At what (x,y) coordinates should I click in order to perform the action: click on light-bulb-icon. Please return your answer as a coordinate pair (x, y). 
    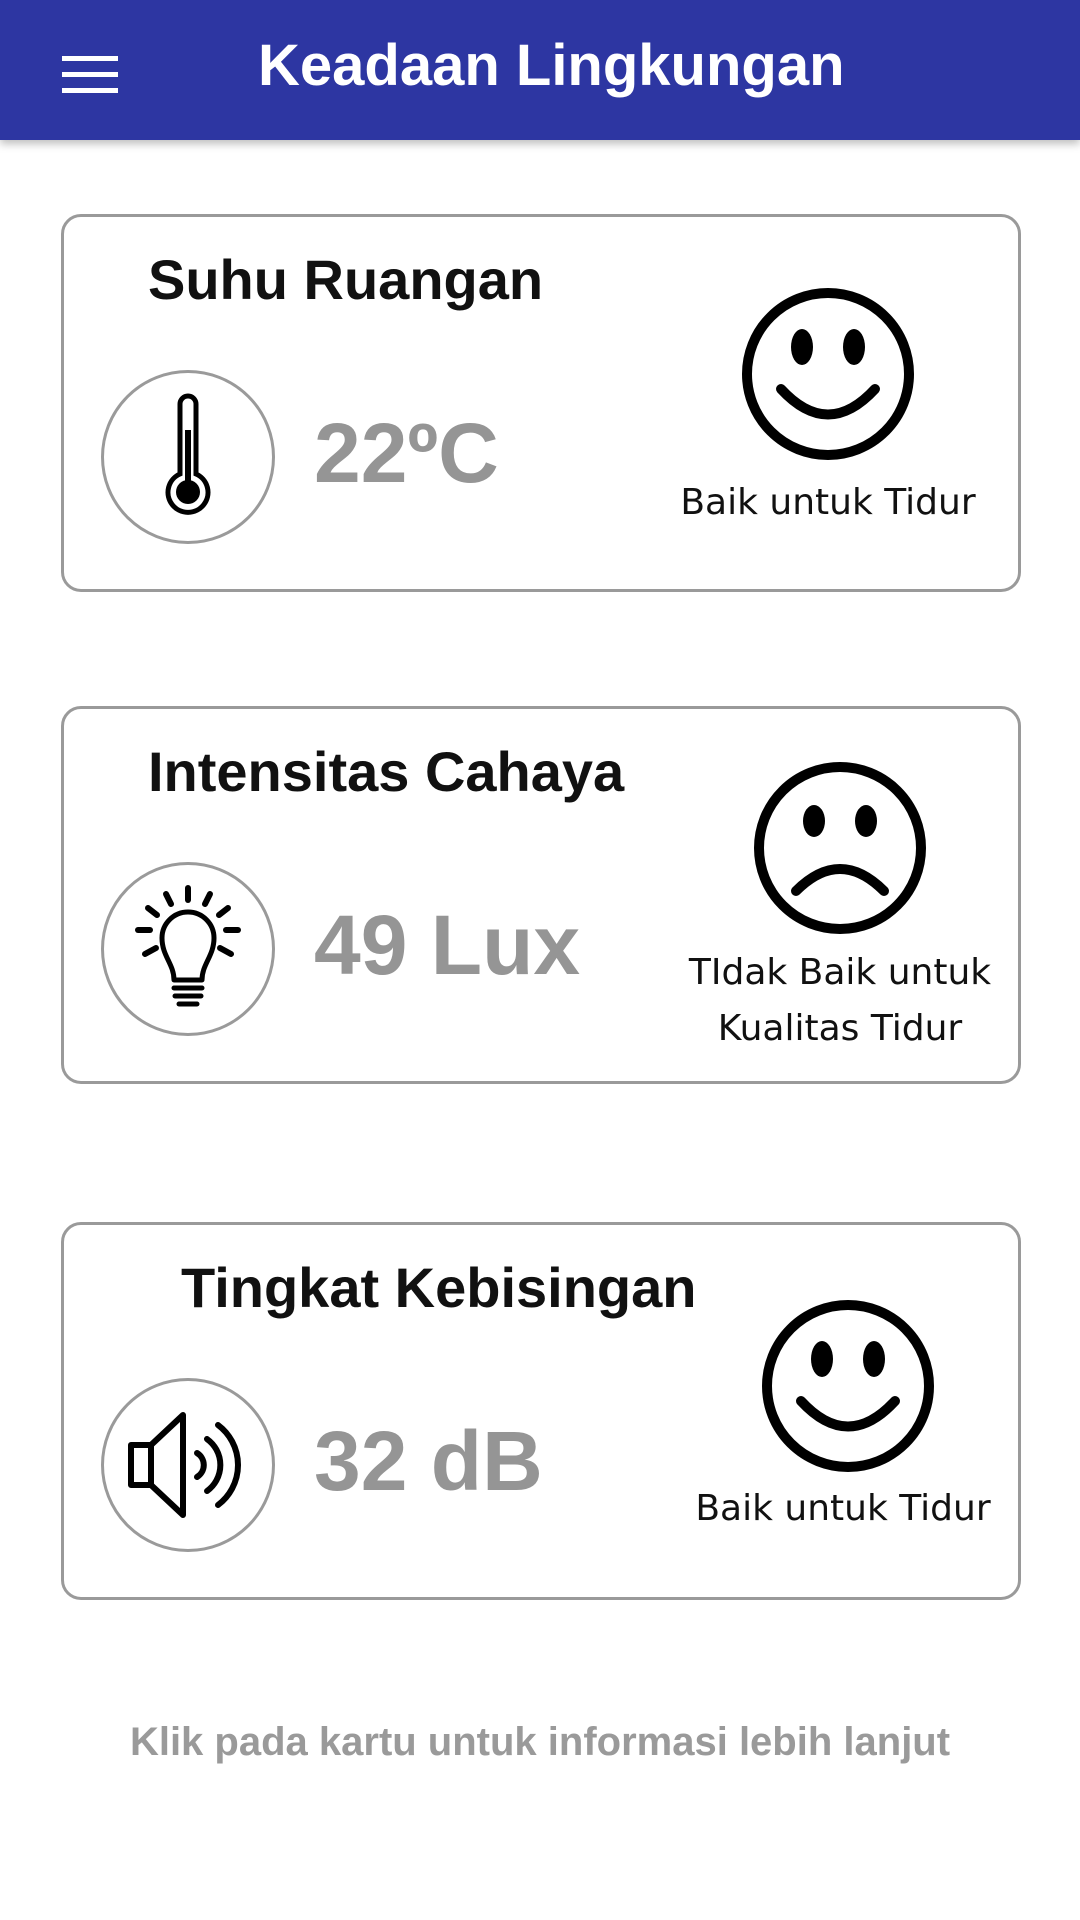
    Looking at the image, I should click on (188, 946).